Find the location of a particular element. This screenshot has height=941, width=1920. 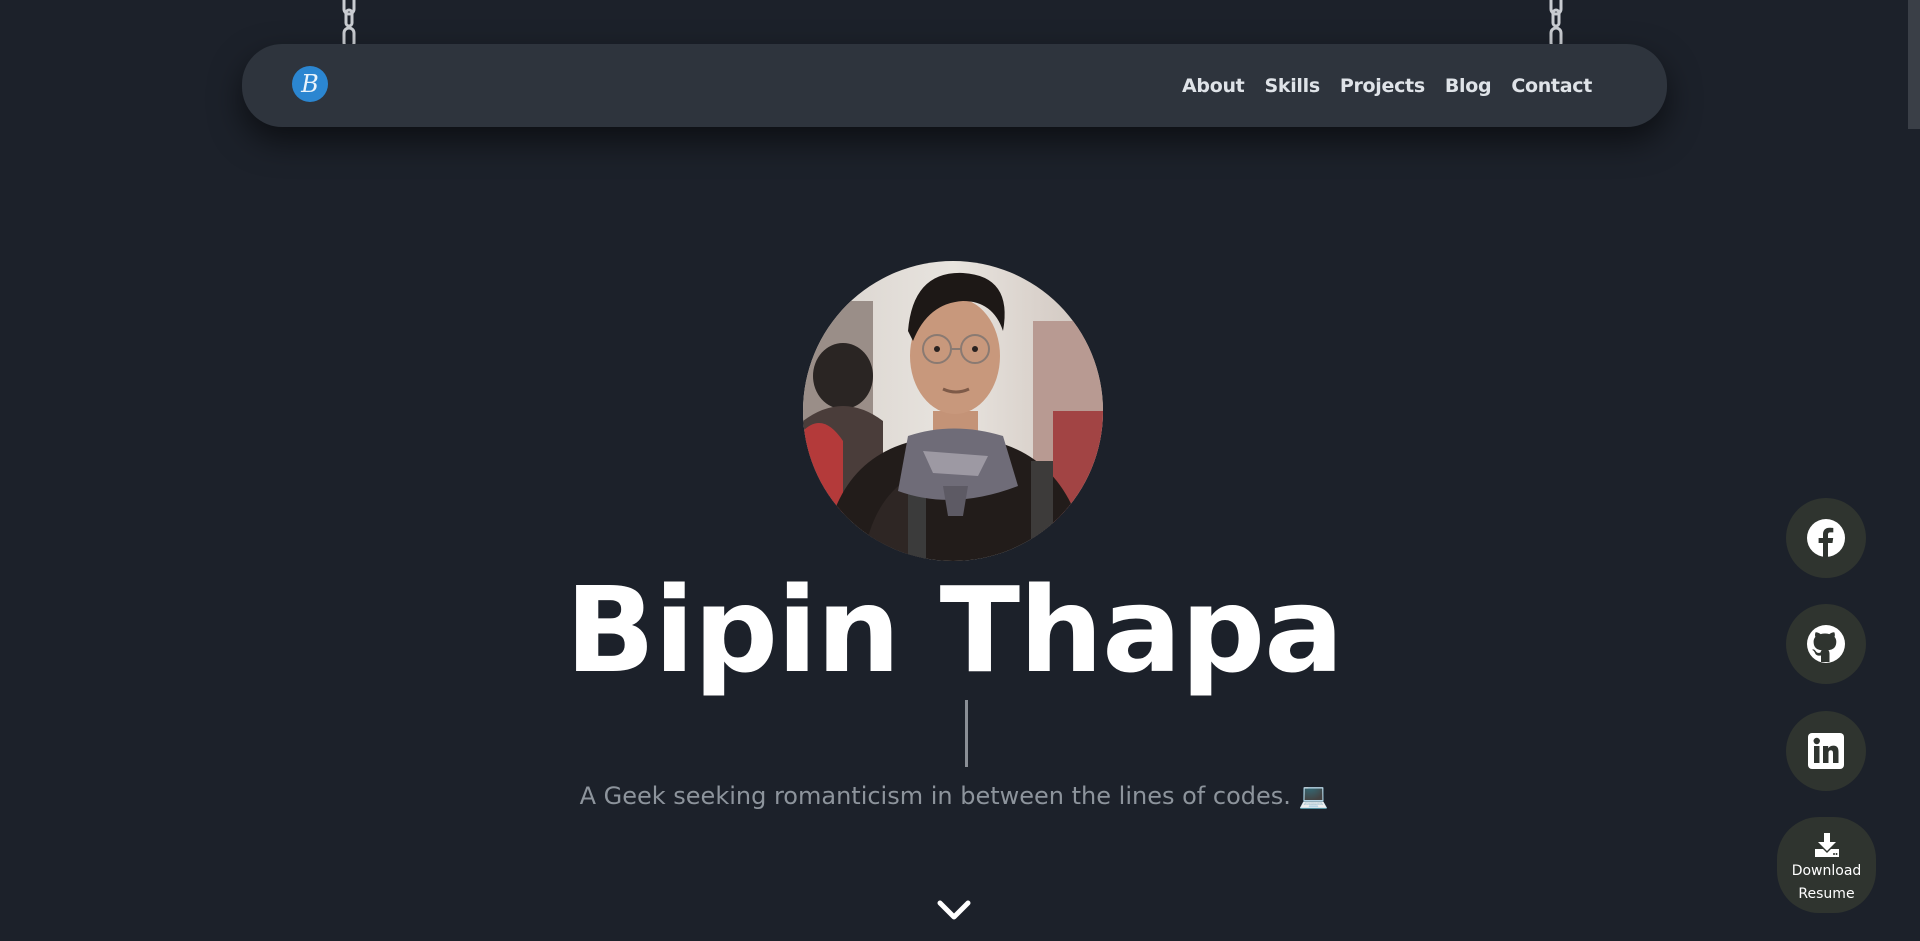

nav-links: About Skills Projects Blog Contact is located at coordinates (1387, 85).